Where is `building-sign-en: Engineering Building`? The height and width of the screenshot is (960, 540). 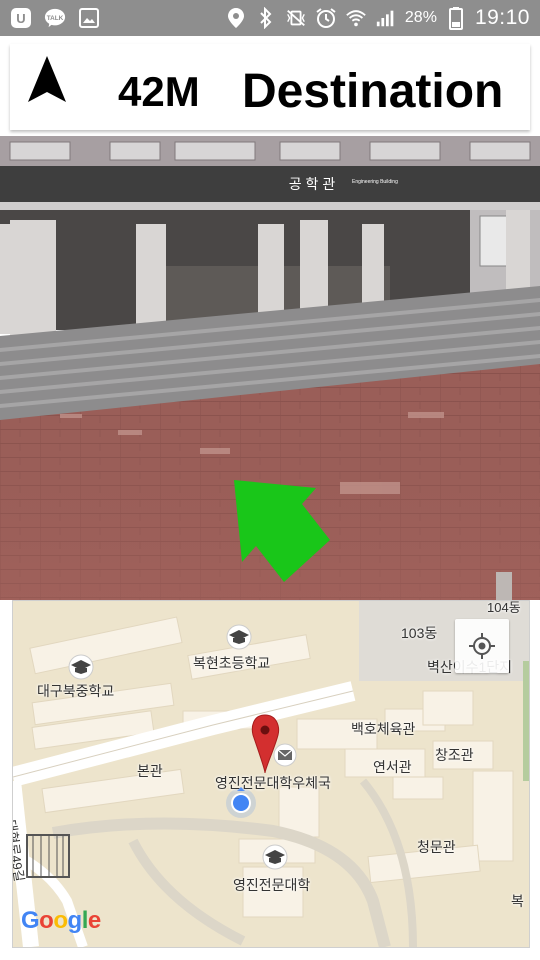
building-sign-en: Engineering Building is located at coordinates (375, 182).